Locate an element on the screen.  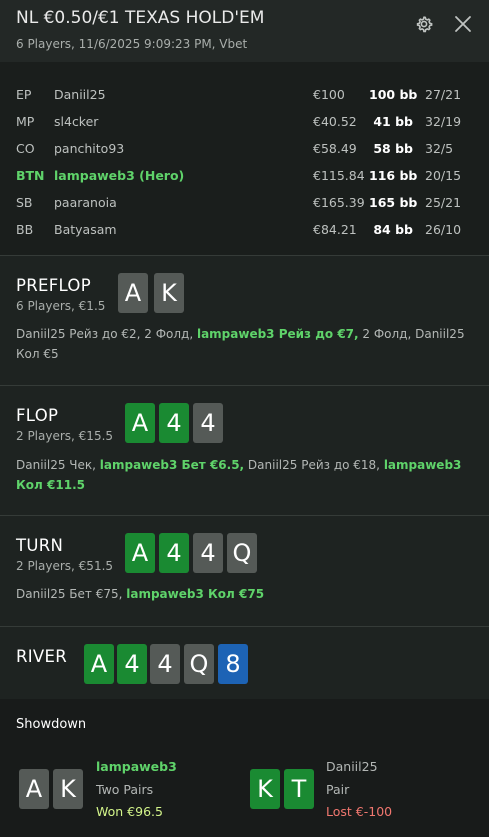
player-position: SB is located at coordinates (24, 202).